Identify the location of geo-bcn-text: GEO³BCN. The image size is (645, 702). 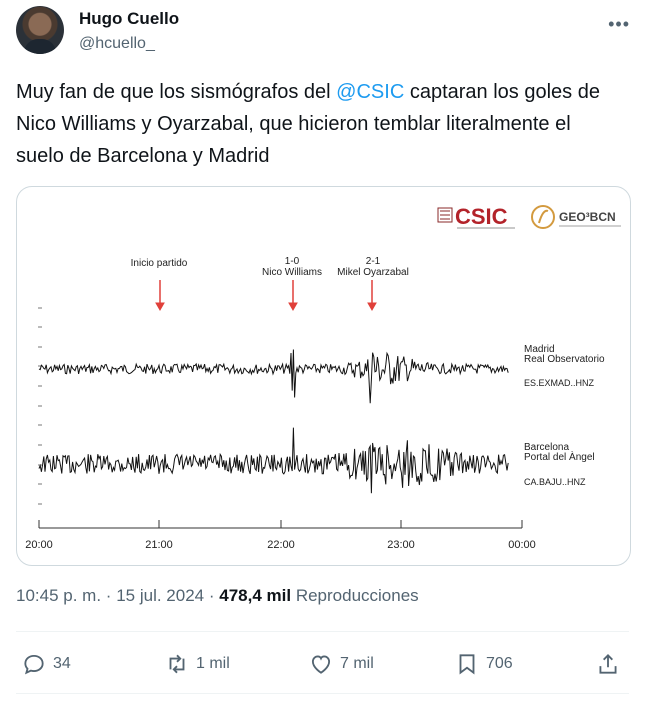
(587, 217).